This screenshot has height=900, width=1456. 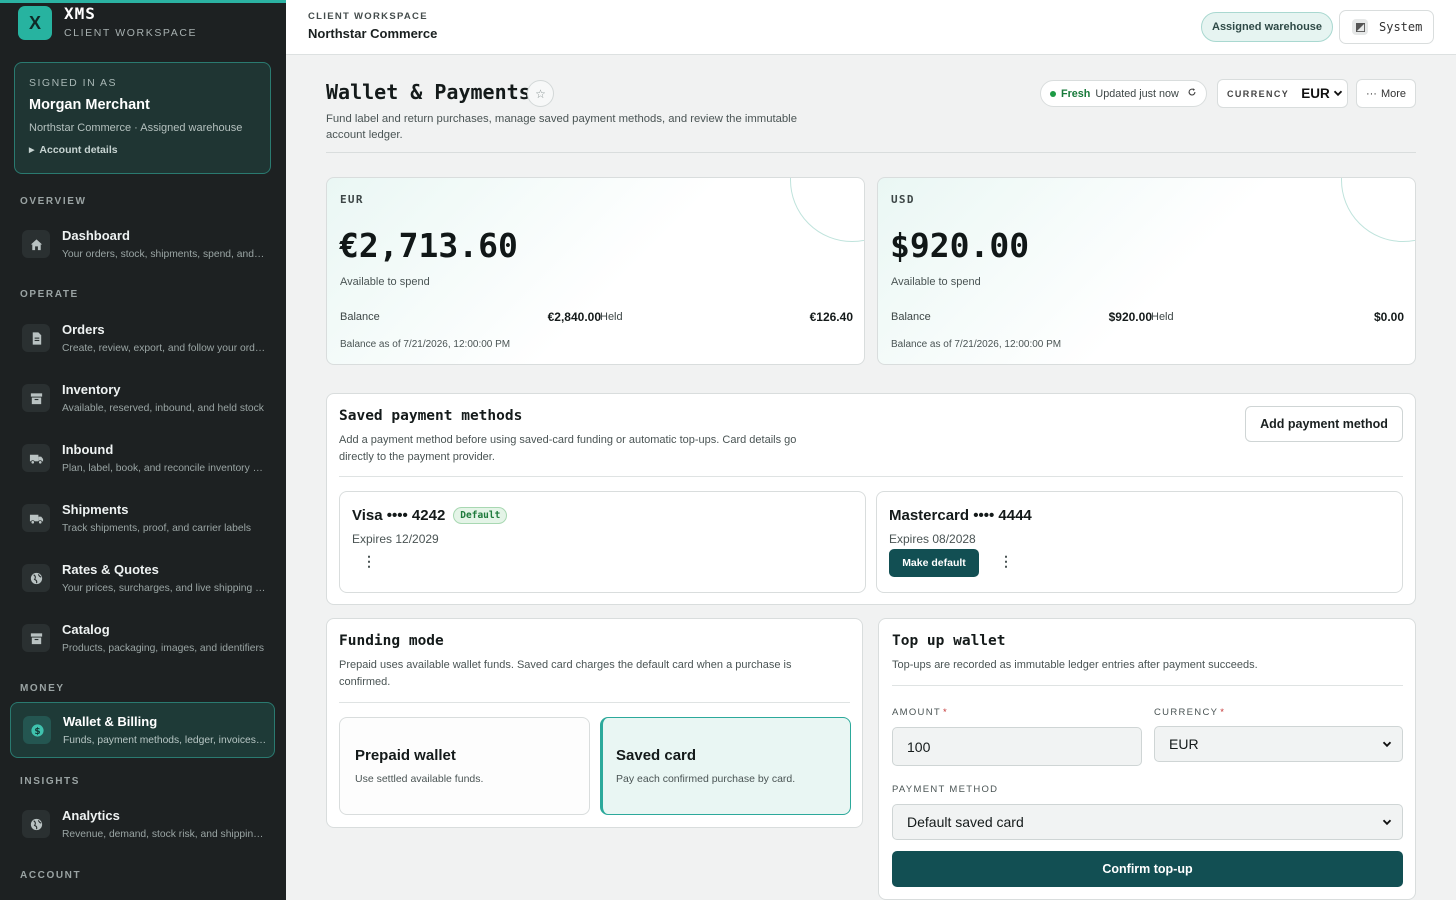 What do you see at coordinates (36, 244) in the screenshot?
I see `home-icon` at bounding box center [36, 244].